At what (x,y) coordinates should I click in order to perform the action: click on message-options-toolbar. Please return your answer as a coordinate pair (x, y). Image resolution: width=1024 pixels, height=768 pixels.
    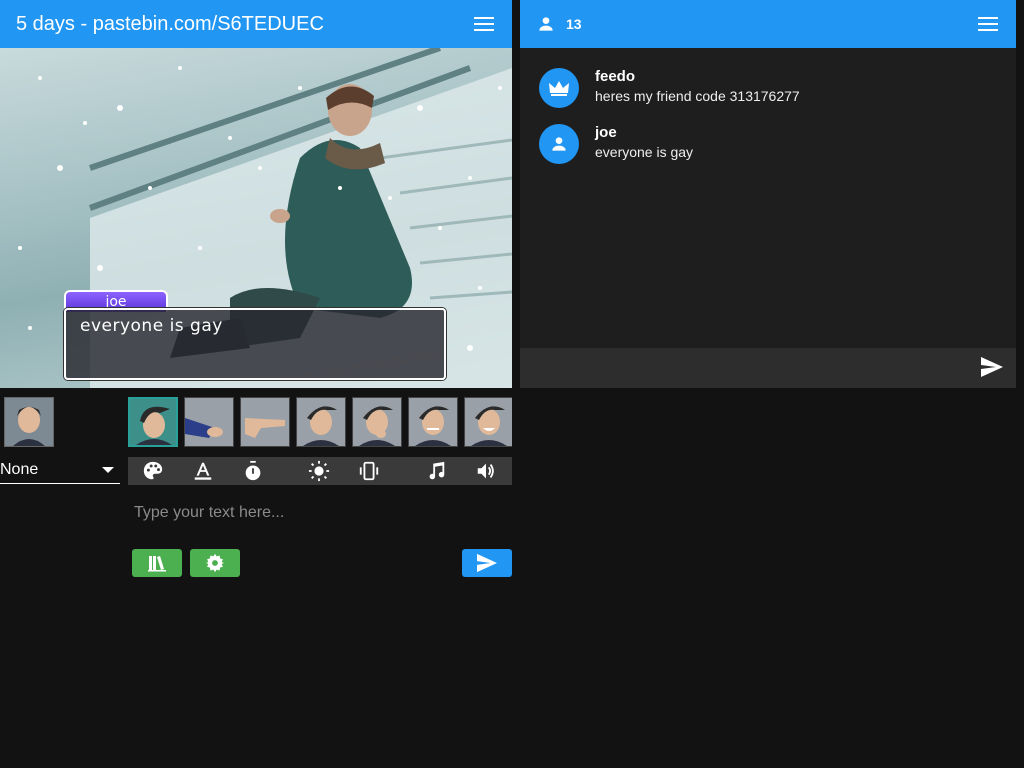
    Looking at the image, I should click on (320, 471).